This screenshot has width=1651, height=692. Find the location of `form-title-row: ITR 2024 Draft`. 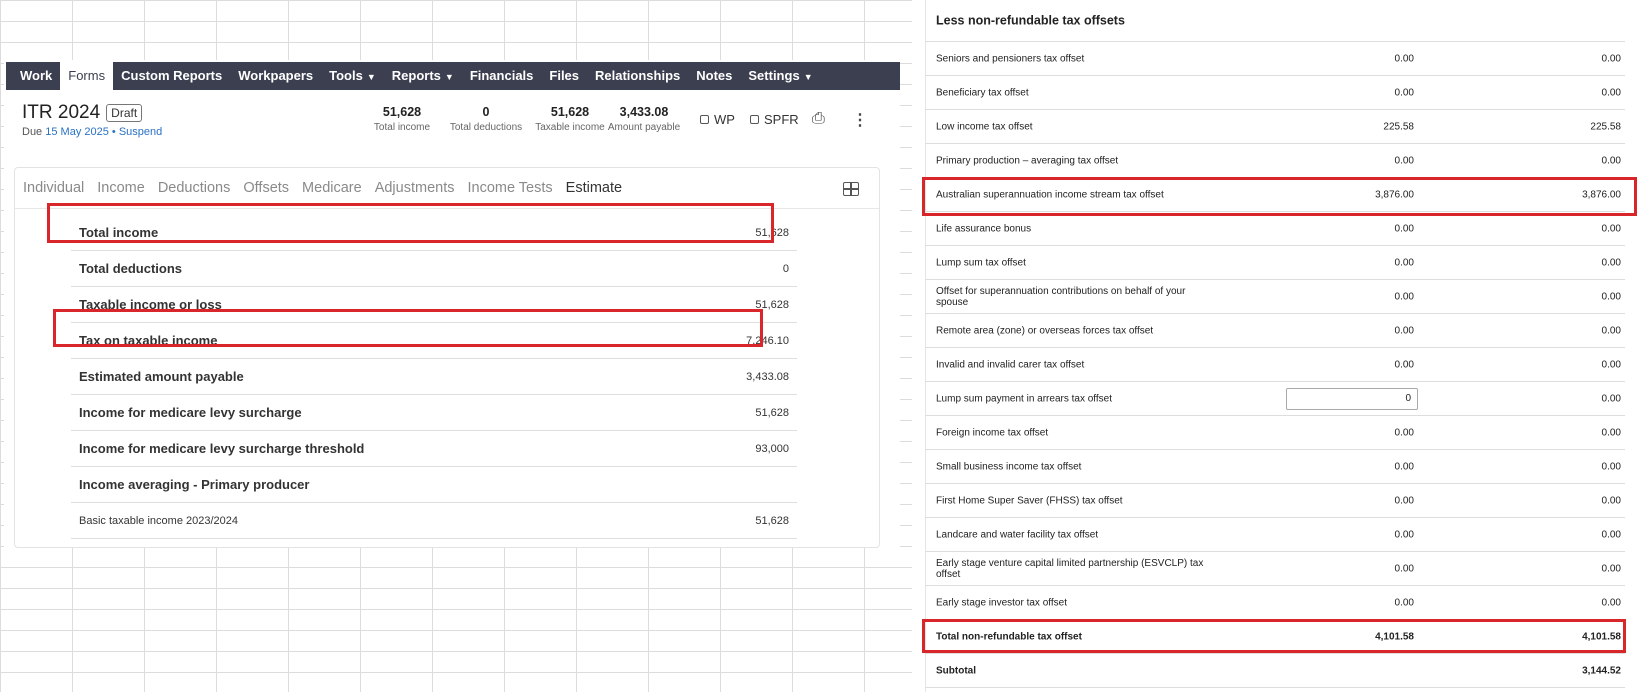

form-title-row: ITR 2024 Draft is located at coordinates (82, 113).